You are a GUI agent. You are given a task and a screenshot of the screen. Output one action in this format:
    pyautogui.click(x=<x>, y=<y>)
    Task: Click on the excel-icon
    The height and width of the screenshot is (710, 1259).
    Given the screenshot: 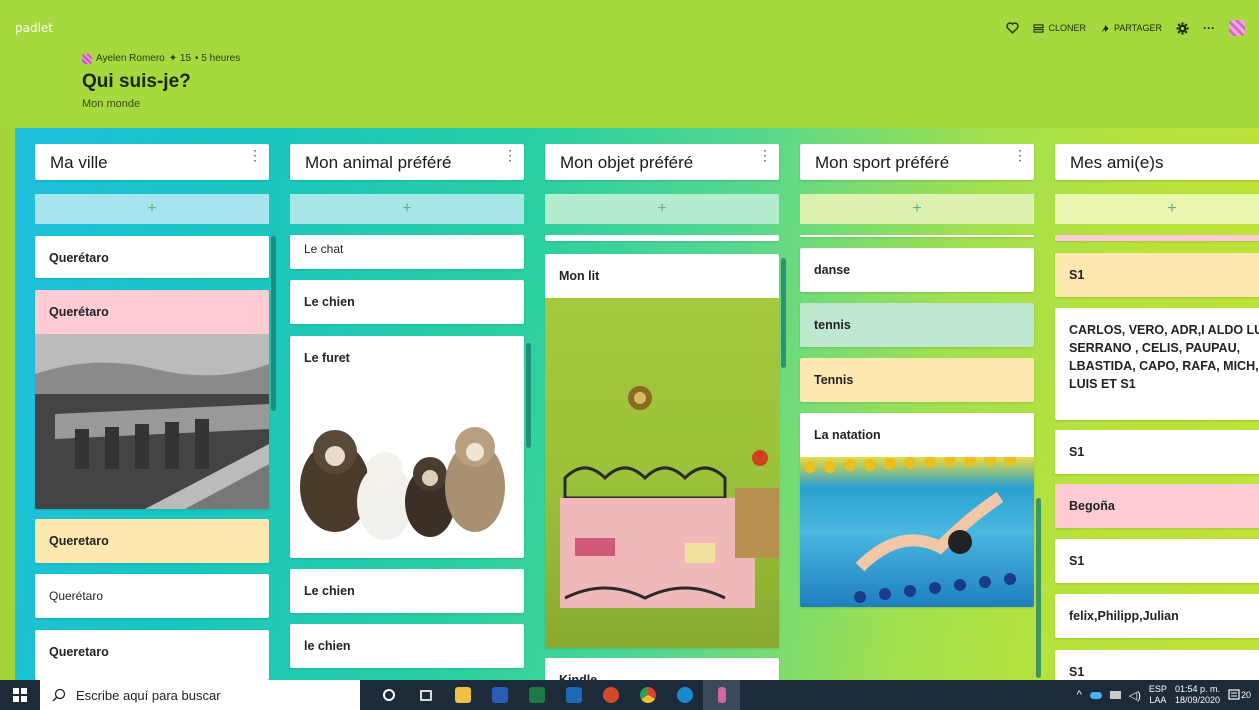 What is the action you would take?
    pyautogui.click(x=536, y=695)
    